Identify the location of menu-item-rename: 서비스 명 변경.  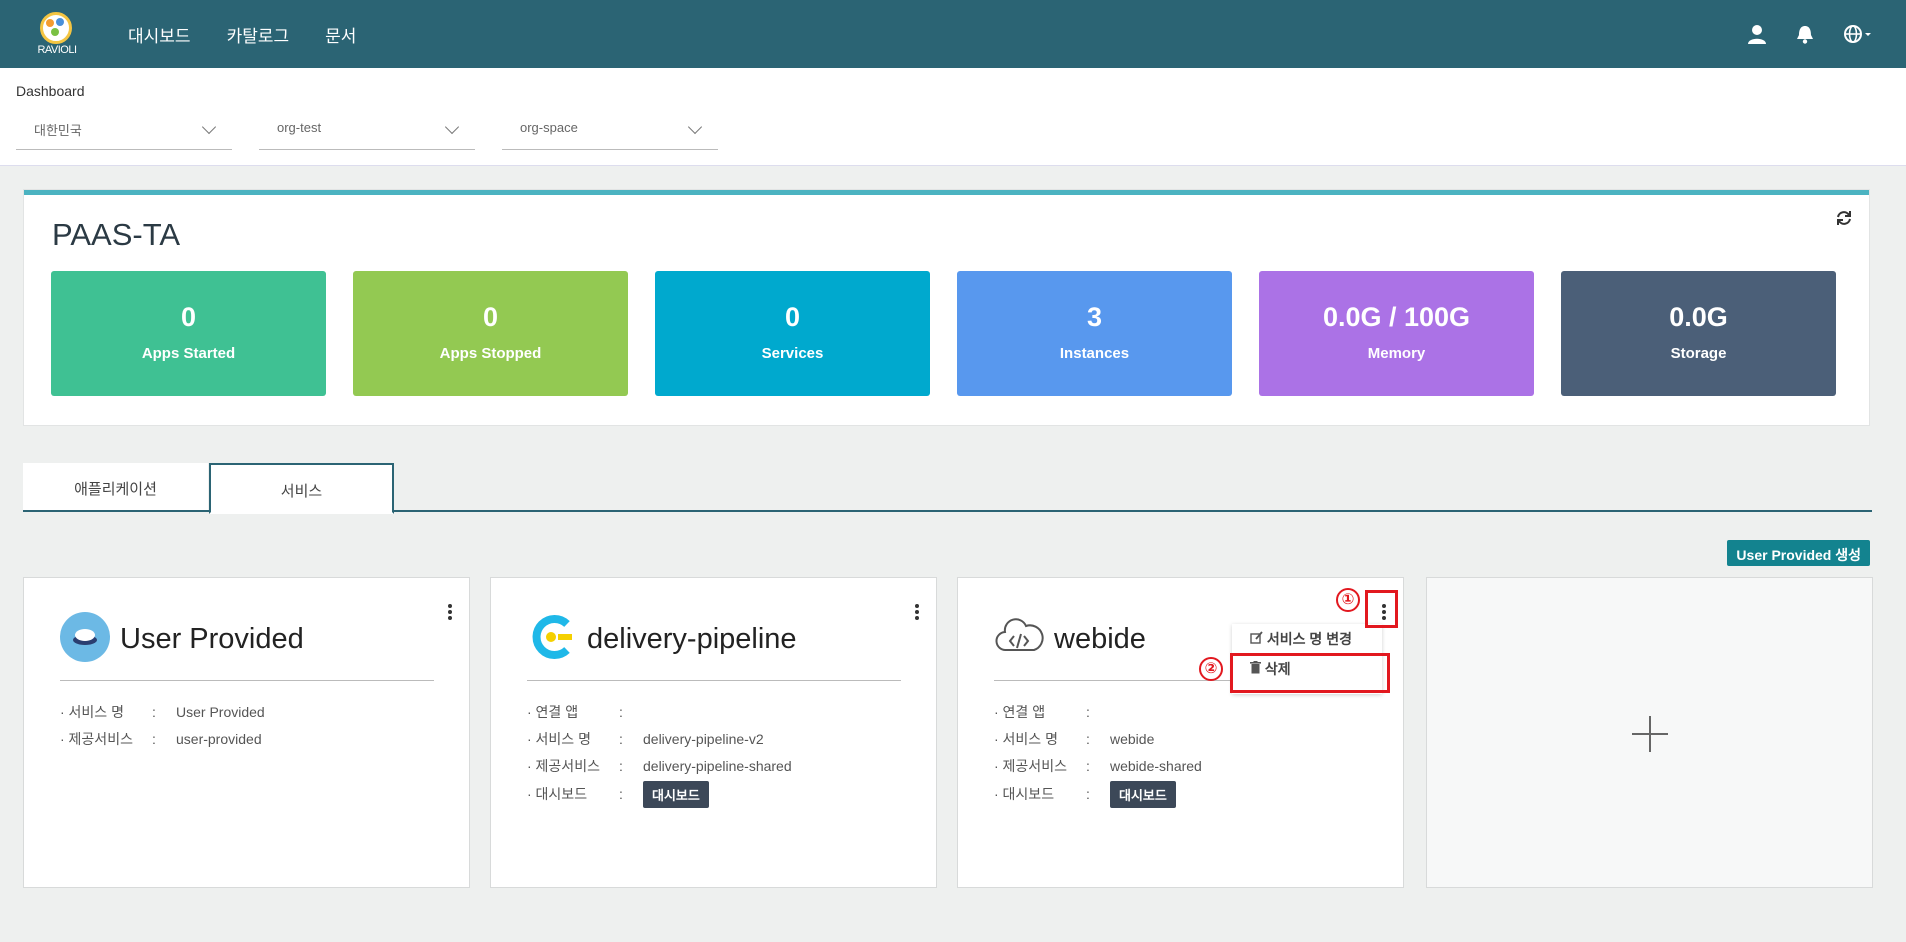
(1307, 639).